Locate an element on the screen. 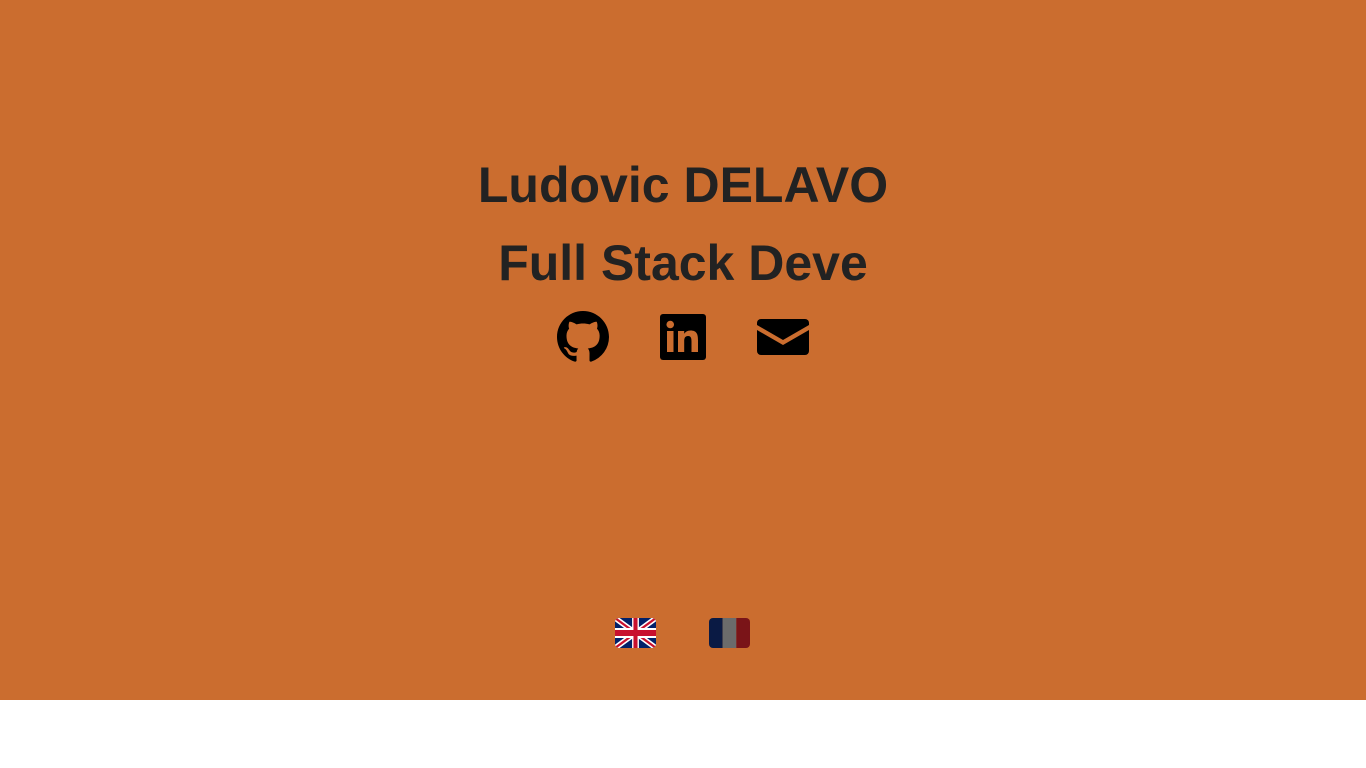 The height and width of the screenshot is (768, 1366). job-title: Full Stack Deve is located at coordinates (683, 263).